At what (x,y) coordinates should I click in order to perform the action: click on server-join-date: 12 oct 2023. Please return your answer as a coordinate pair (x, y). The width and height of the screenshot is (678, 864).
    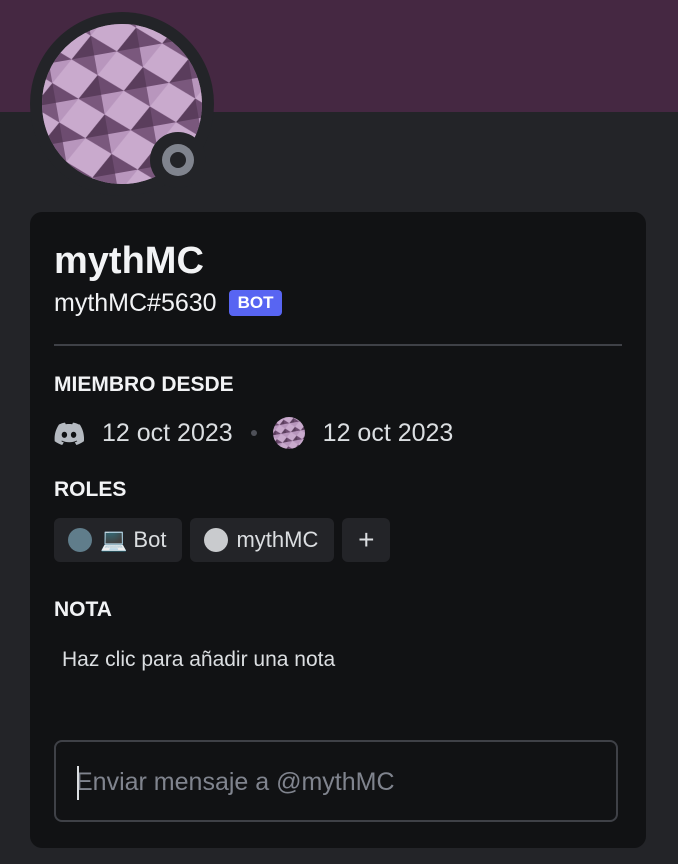
    Looking at the image, I should click on (388, 432).